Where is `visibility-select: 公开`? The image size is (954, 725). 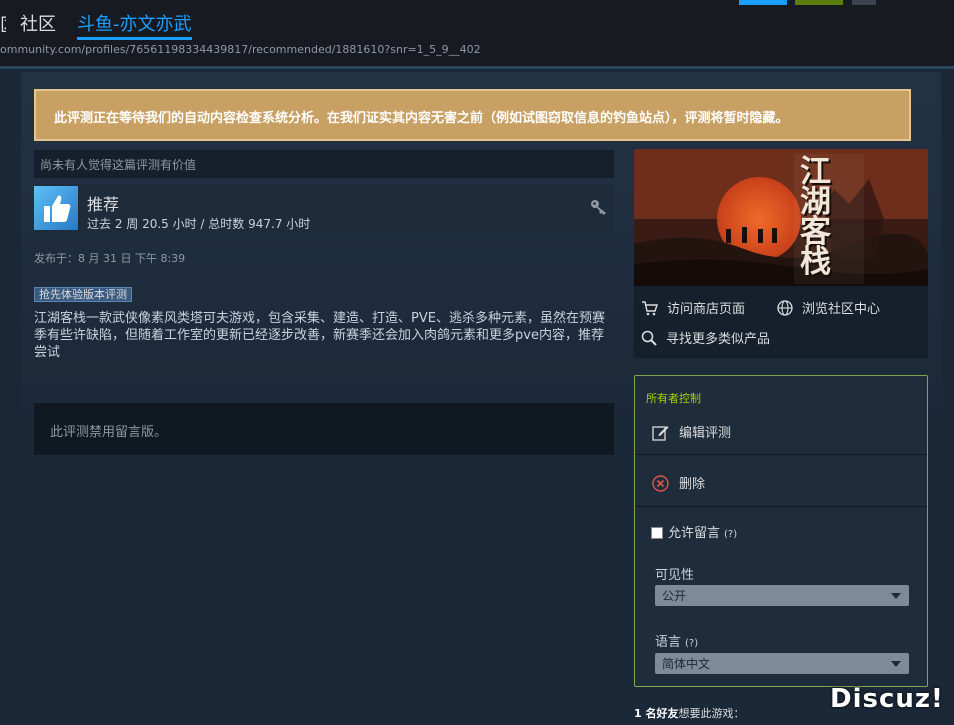
visibility-select: 公开 is located at coordinates (782, 595).